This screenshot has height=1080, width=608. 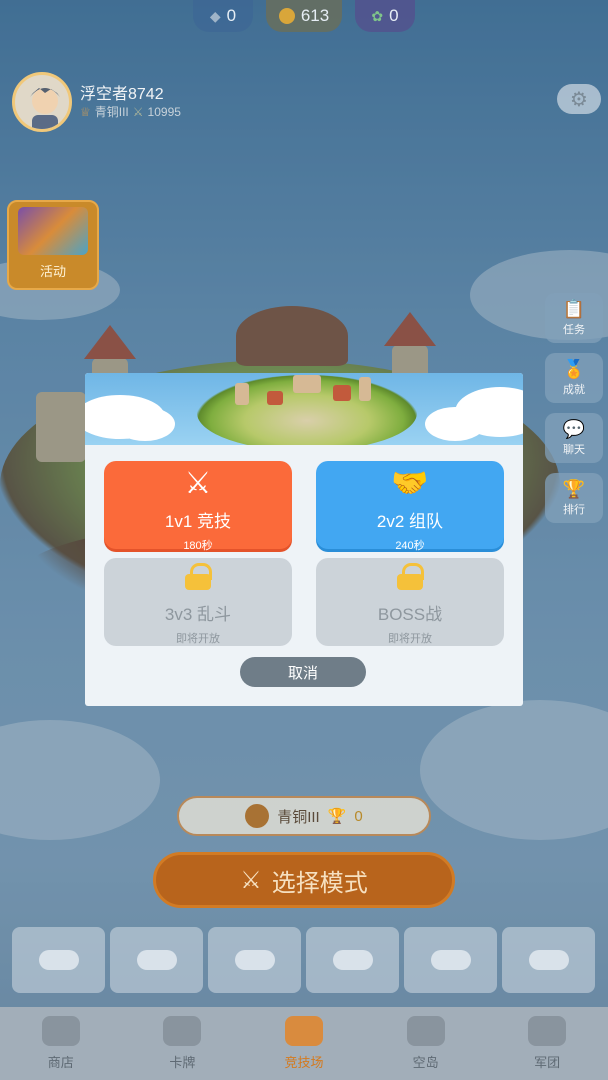 What do you see at coordinates (130, 111) in the screenshot?
I see `player-rank-line: ♕ 青铜III ⚔ 10995` at bounding box center [130, 111].